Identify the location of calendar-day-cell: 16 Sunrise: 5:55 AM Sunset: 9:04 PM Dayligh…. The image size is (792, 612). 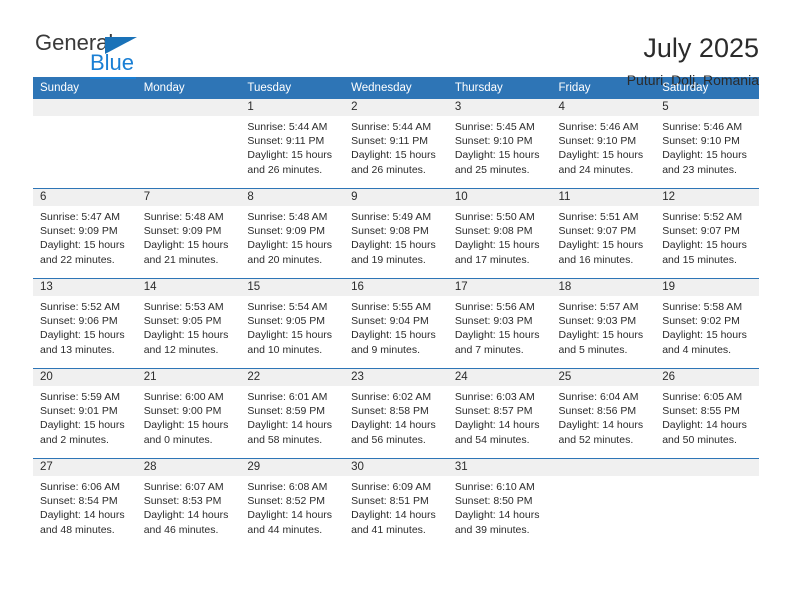
(396, 323).